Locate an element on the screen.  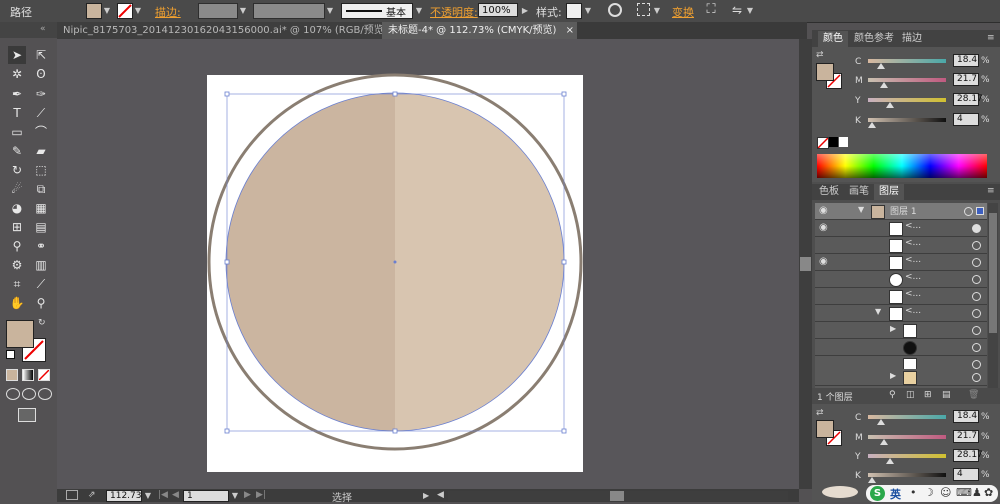
new-layer-icon: ▤ is located at coordinates (946, 395).